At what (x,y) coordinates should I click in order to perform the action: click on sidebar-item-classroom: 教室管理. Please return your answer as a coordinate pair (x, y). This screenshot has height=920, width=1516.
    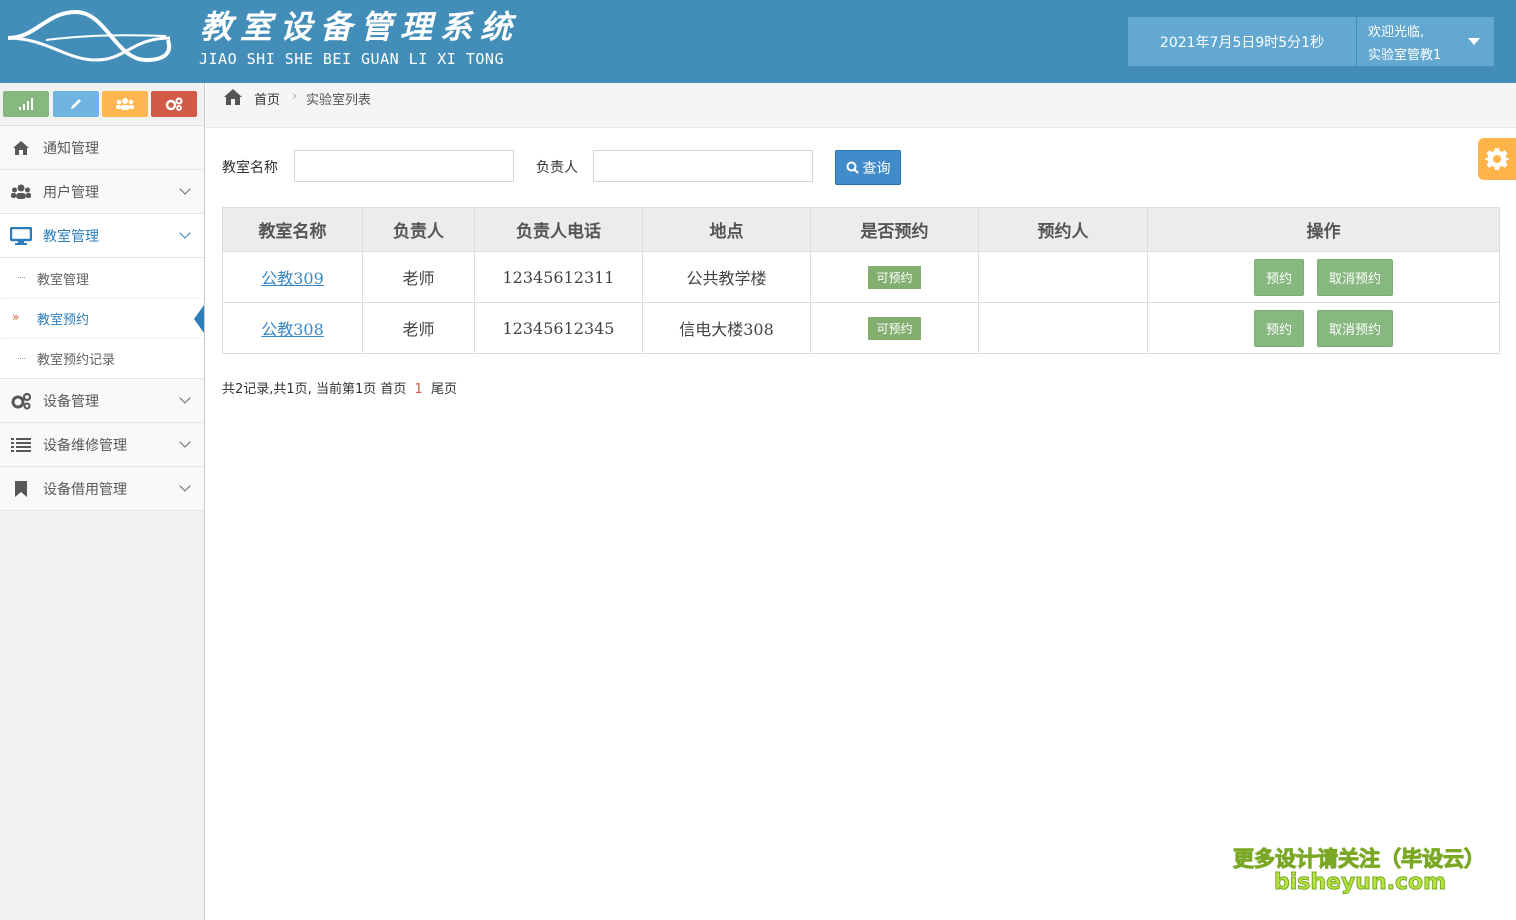
    Looking at the image, I should click on (102, 236).